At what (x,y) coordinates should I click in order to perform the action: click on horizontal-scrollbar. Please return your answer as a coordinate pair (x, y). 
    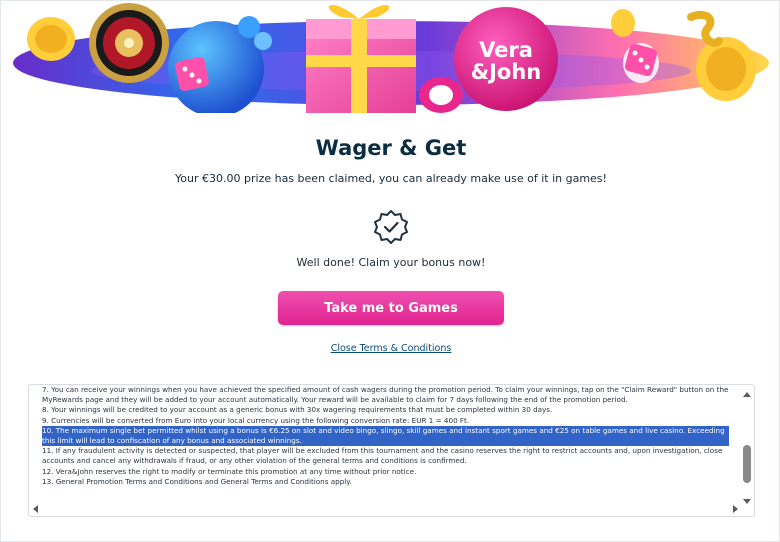
    Looking at the image, I should click on (386, 509).